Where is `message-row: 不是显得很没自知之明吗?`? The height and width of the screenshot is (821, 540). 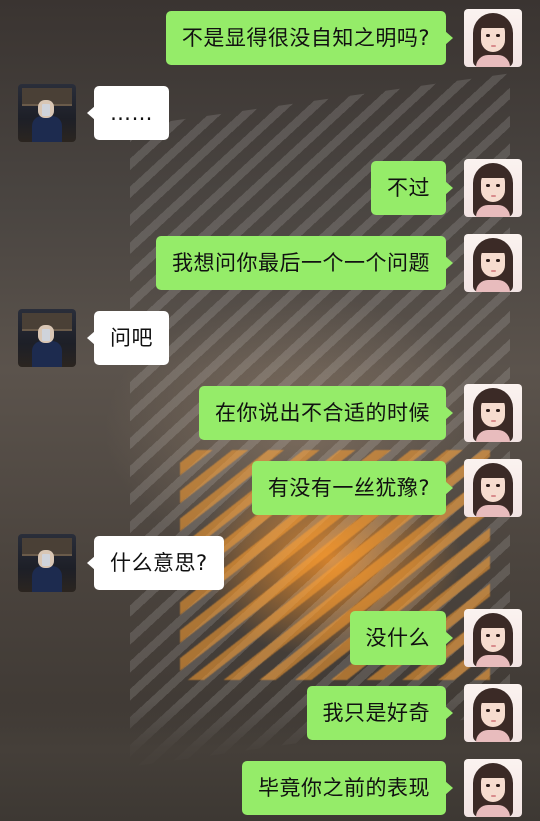 message-row: 不是显得很没自知之明吗? is located at coordinates (270, 38).